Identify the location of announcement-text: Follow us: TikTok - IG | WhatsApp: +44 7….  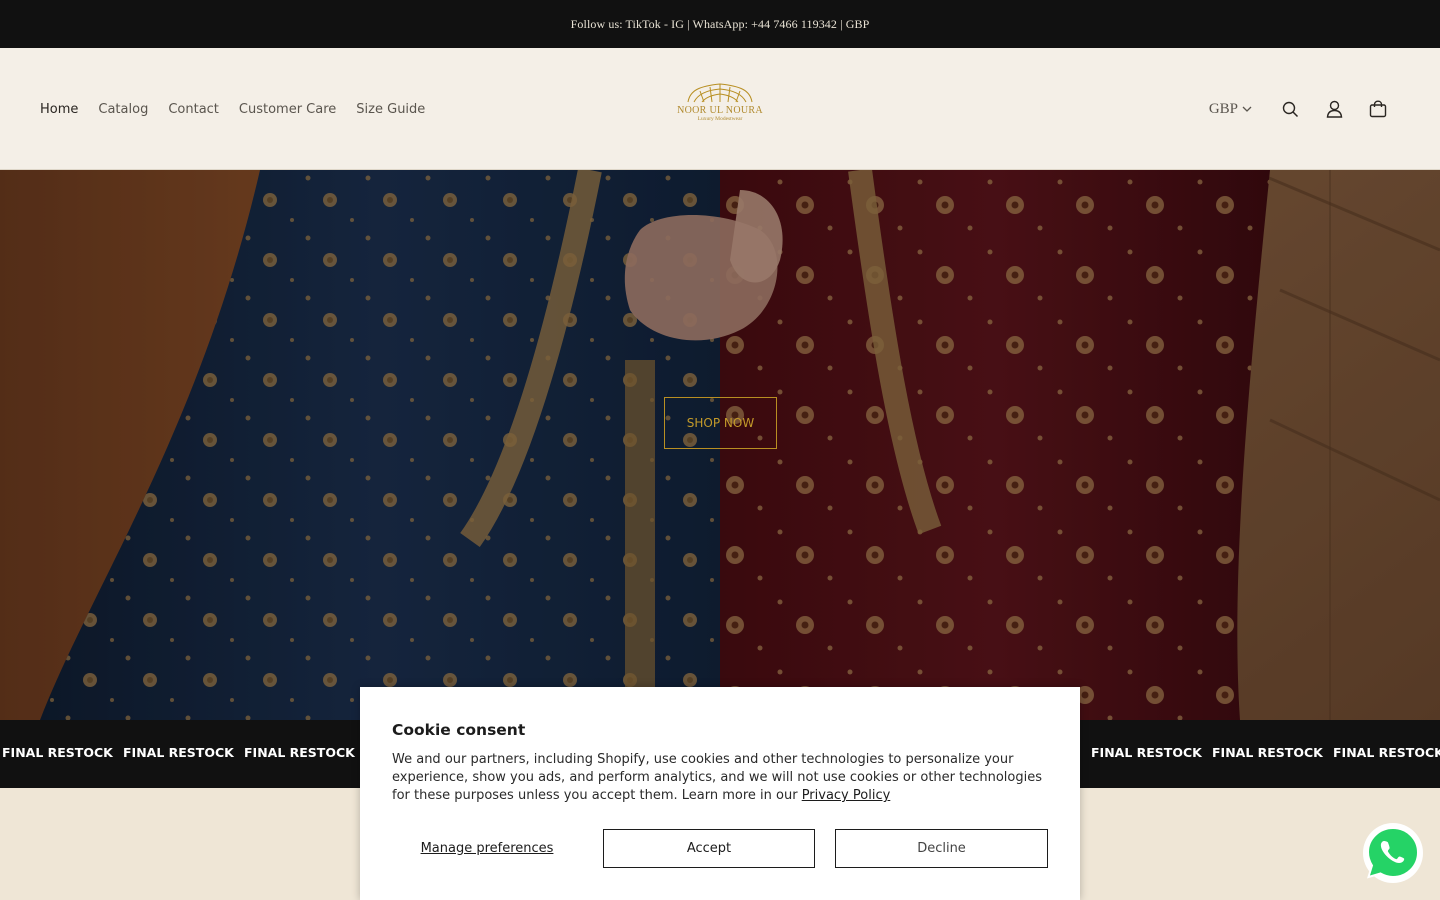
(720, 23).